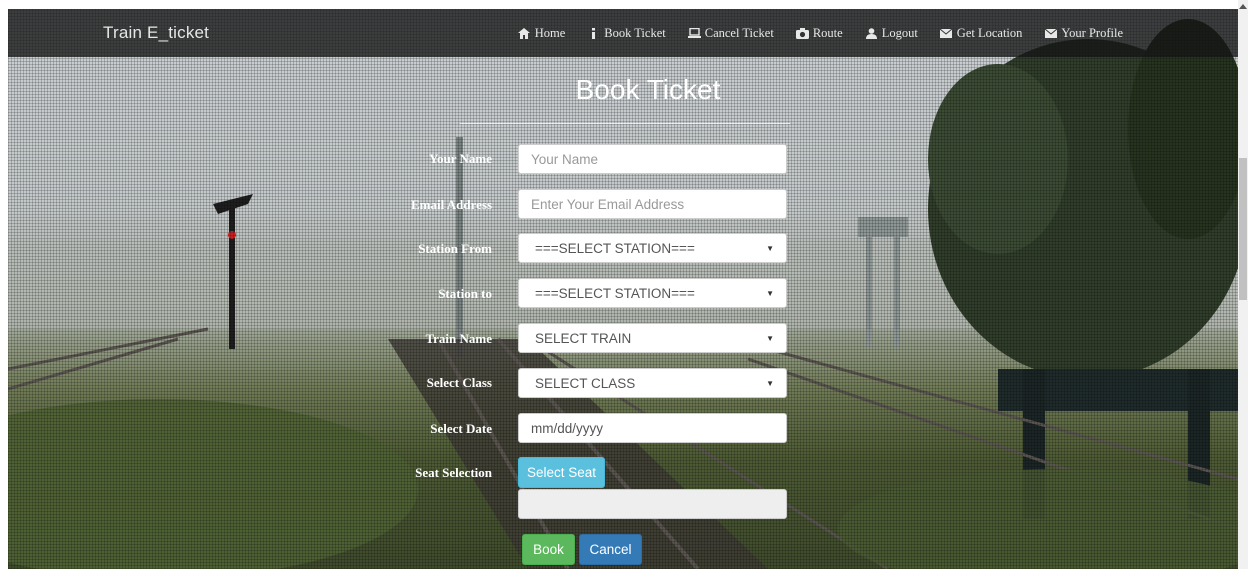  What do you see at coordinates (453, 472) in the screenshot?
I see `seat-selection-label: Seat Selection` at bounding box center [453, 472].